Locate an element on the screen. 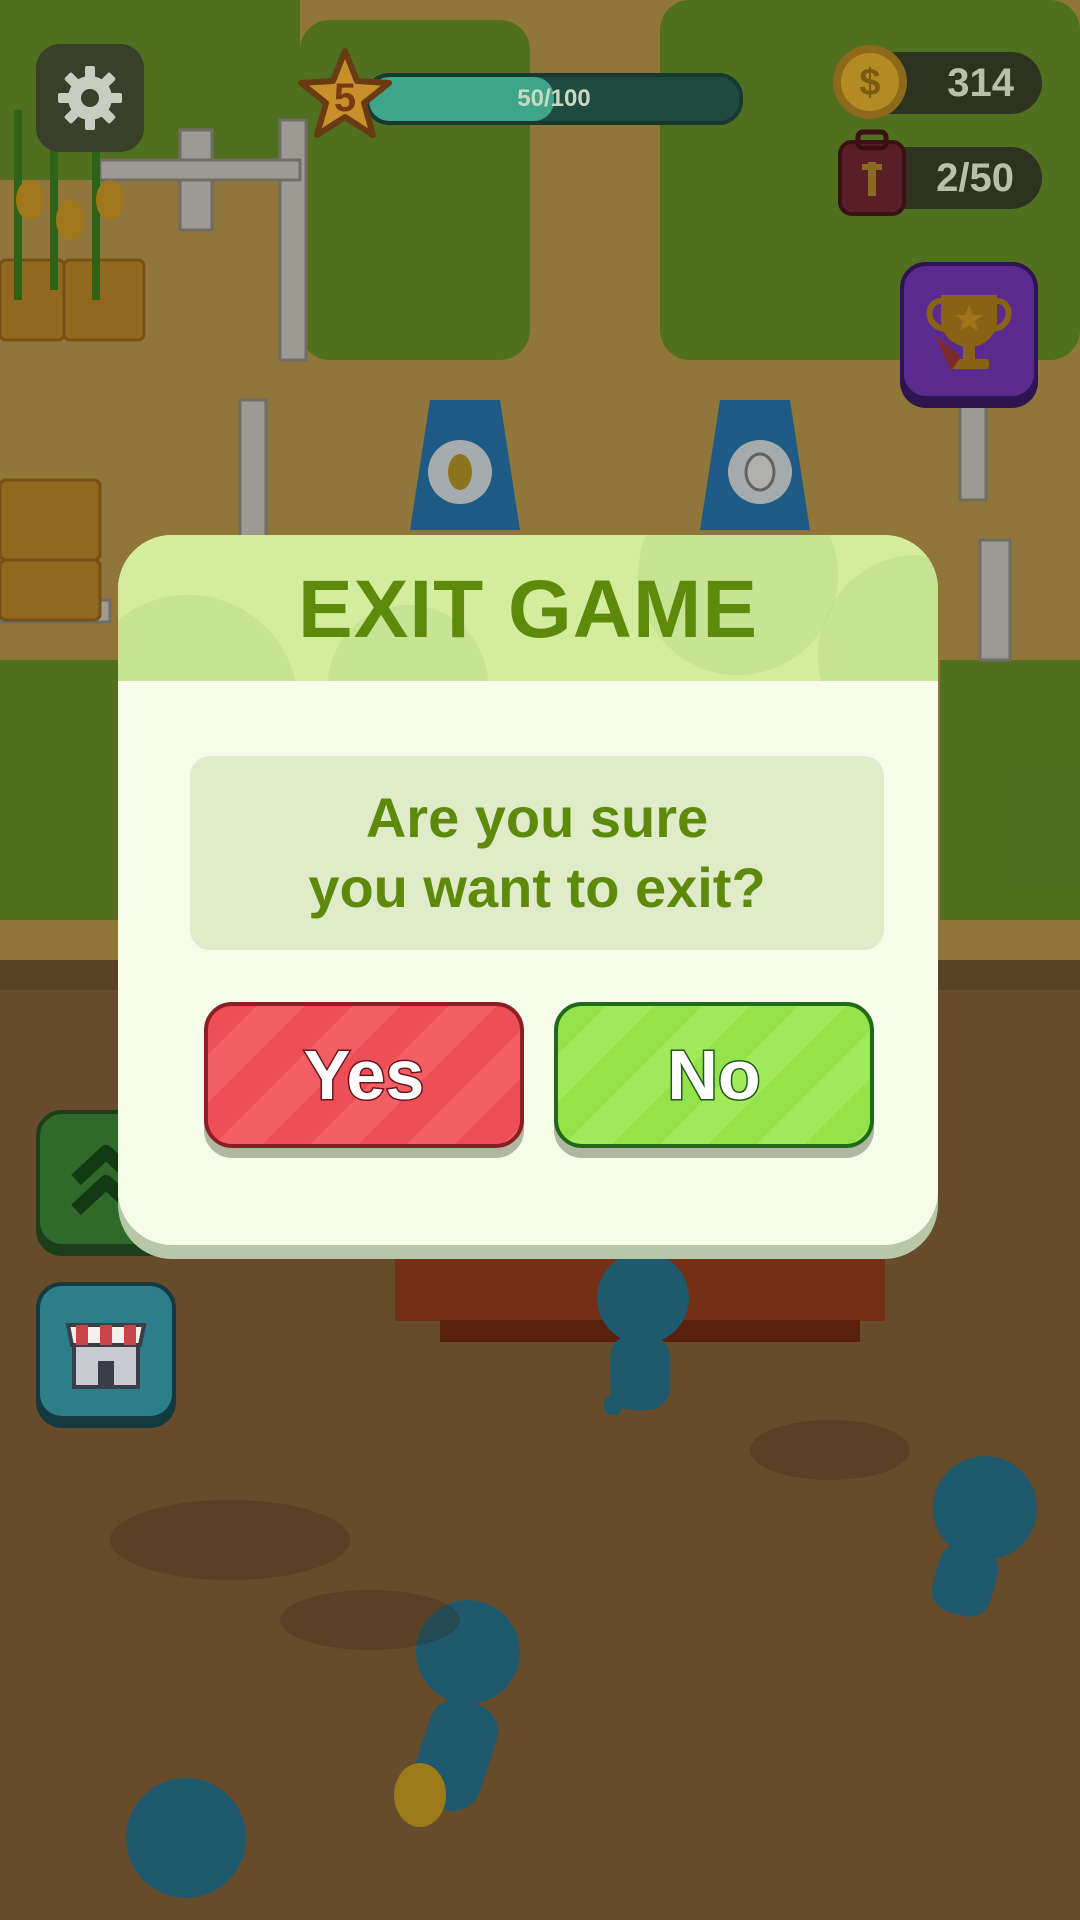 The height and width of the screenshot is (1920, 1080). no-button-label: No is located at coordinates (714, 1075).